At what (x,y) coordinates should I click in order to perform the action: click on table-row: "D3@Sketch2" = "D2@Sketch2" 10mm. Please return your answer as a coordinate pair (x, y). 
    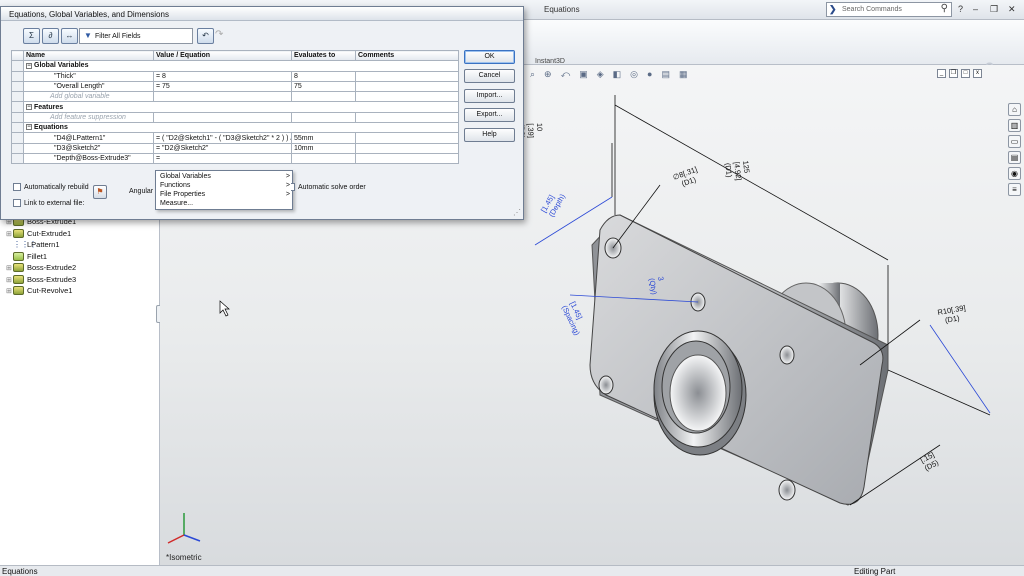
    Looking at the image, I should click on (235, 148).